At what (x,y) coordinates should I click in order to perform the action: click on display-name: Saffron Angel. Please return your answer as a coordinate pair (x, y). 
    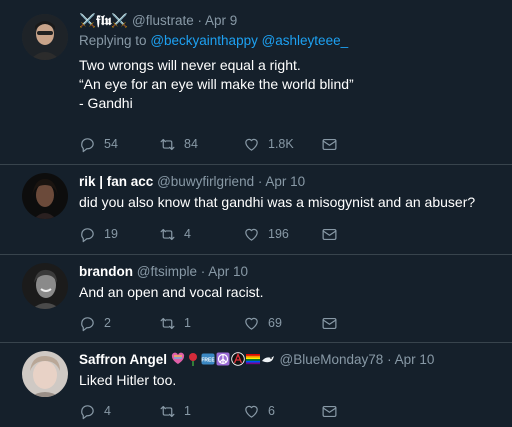
    Looking at the image, I should click on (123, 359).